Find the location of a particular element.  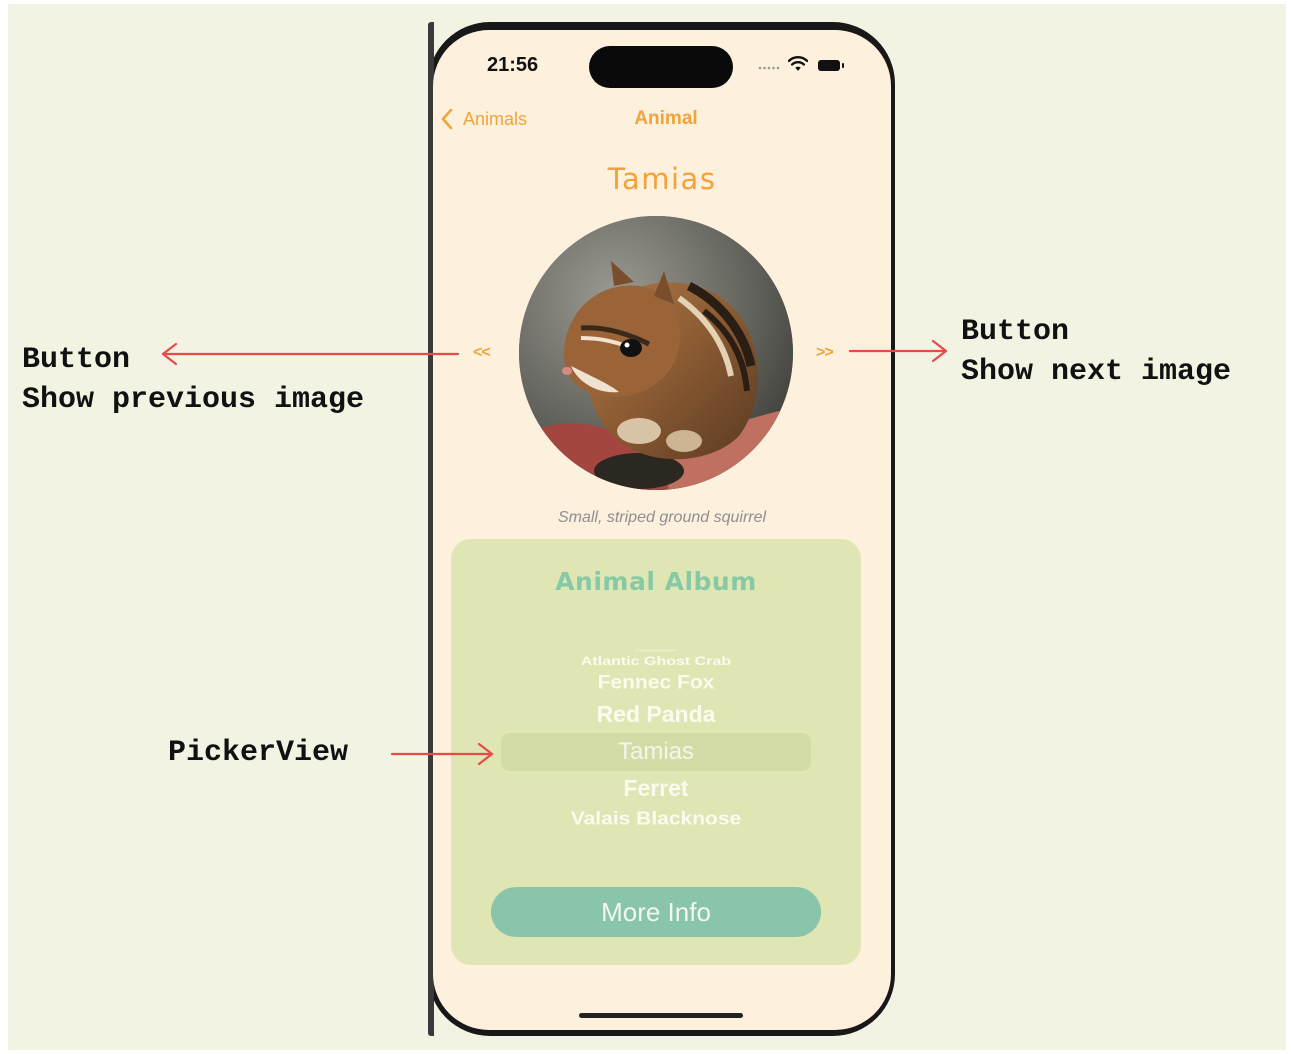

annotation-next-desc: Show next image is located at coordinates (1096, 372).